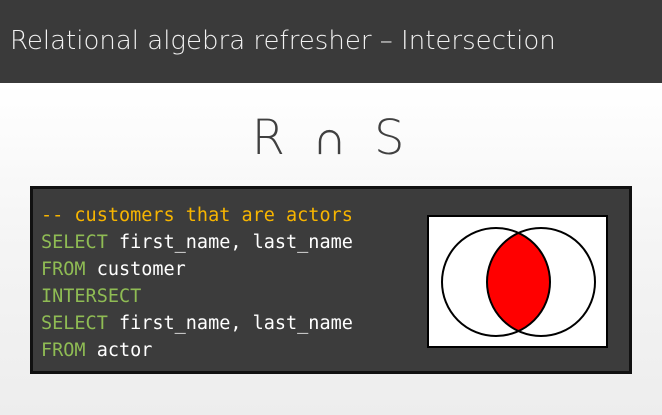 This screenshot has height=415, width=662. Describe the element at coordinates (197, 269) in the screenshot. I see `code-line: FROM customer` at that location.